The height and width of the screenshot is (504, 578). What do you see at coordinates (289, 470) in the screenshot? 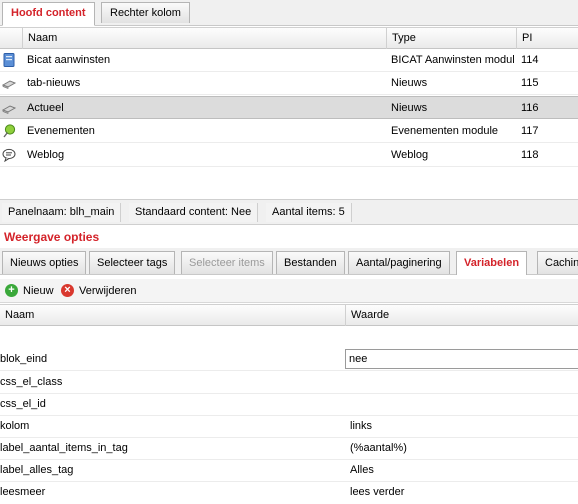
I see `variable-row: label_alles_tag Alles` at bounding box center [289, 470].